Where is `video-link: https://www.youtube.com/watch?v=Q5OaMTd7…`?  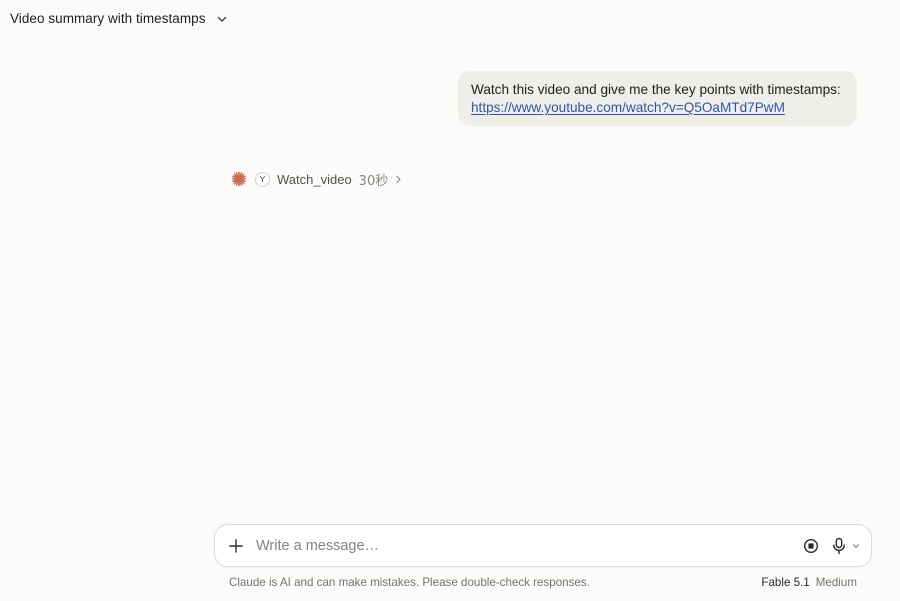
video-link: https://www.youtube.com/watch?v=Q5OaMTd7… is located at coordinates (628, 108).